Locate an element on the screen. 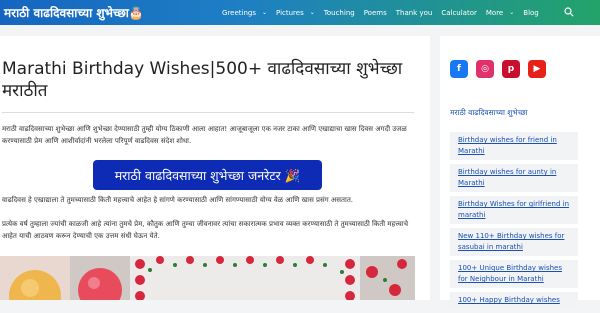 The image size is (600, 313). nav-item-label: Pictures is located at coordinates (290, 12).